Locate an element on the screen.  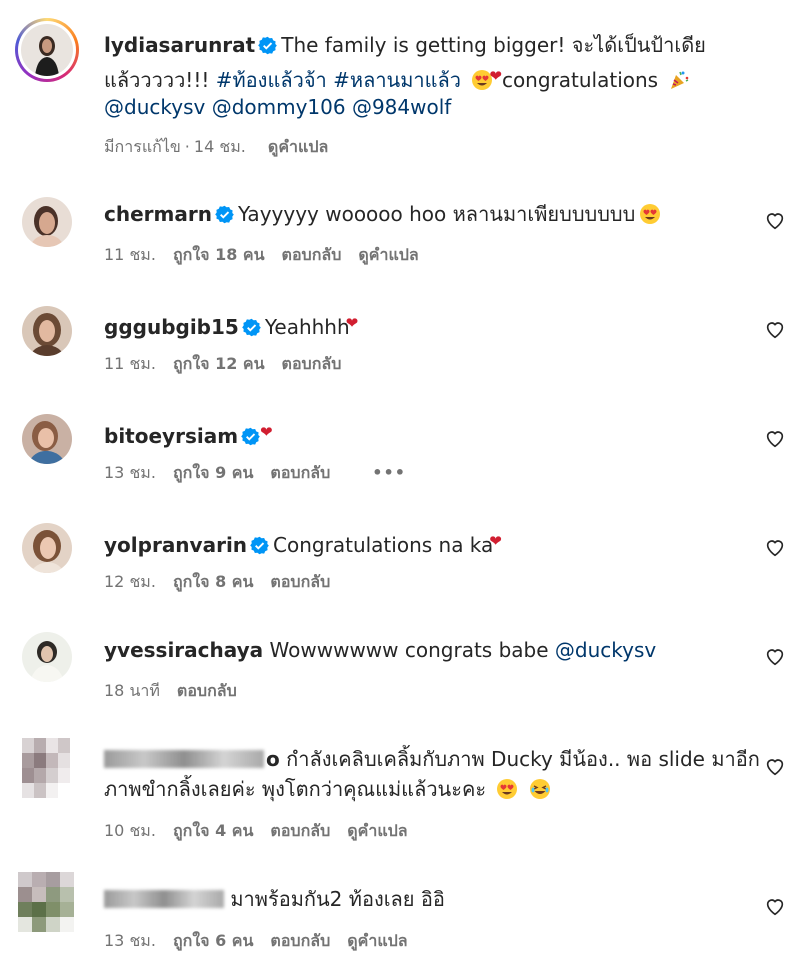
mention-link: @dommy106 is located at coordinates (279, 107).